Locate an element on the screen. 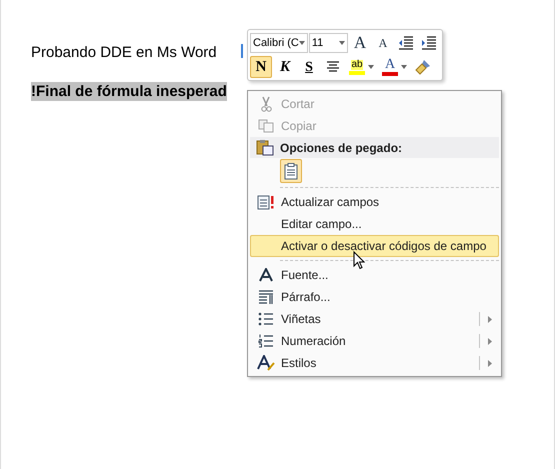 The image size is (555, 469). document-text: Probando DDE en Ms Word is located at coordinates (124, 52).